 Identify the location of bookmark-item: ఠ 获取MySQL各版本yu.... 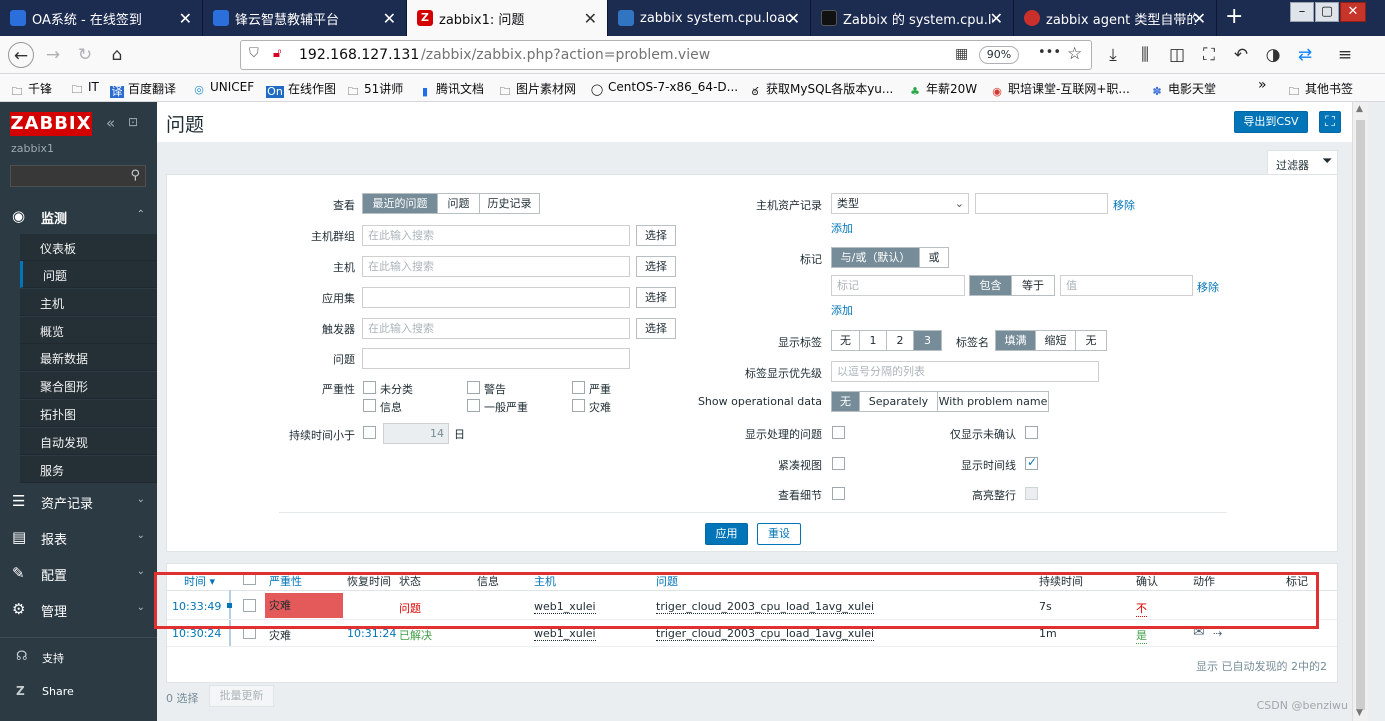
(821, 89).